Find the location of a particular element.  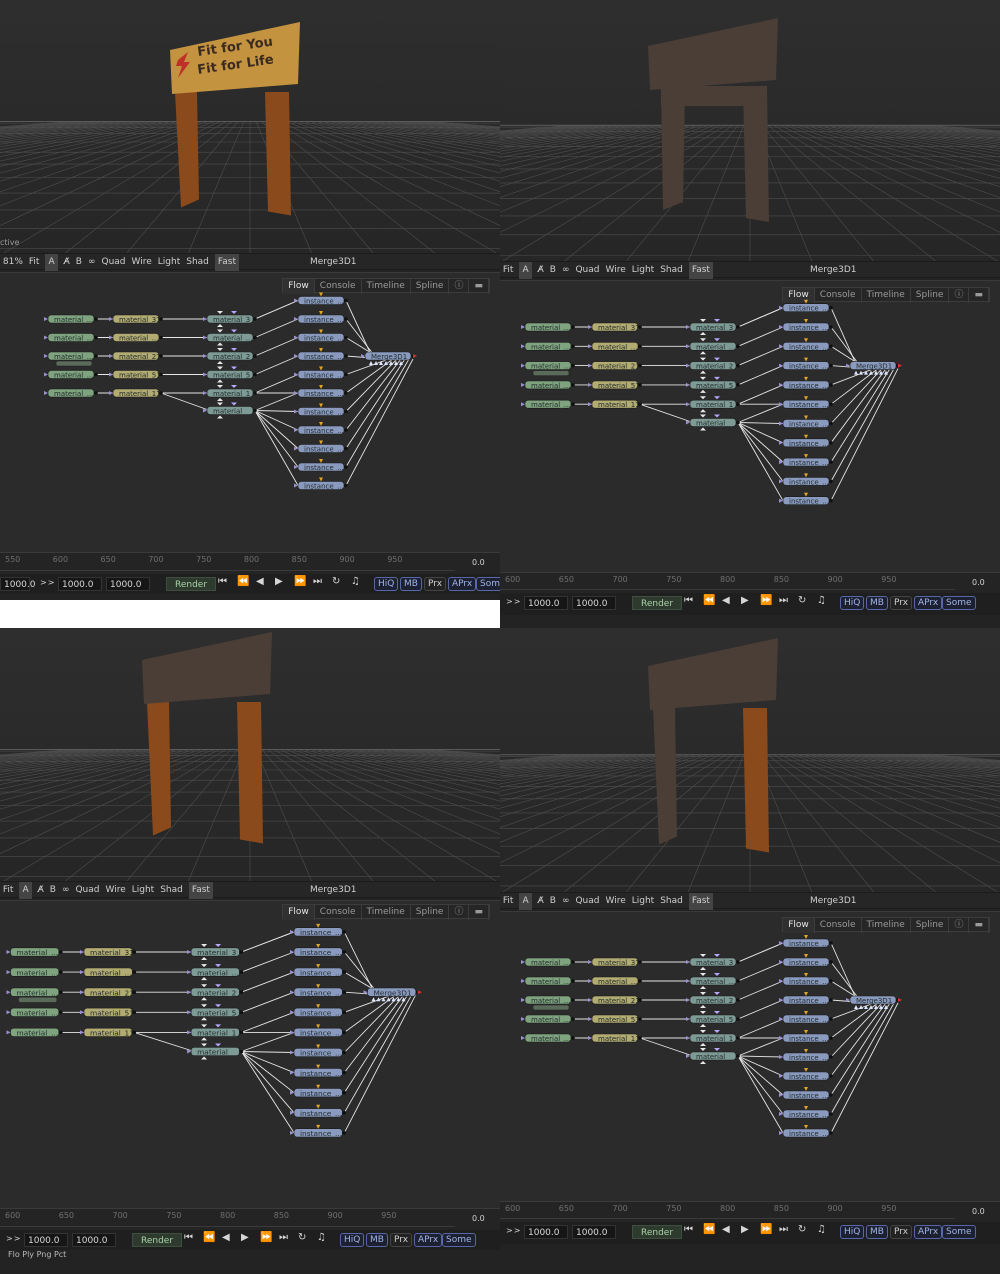

play-icon: ▶ is located at coordinates (745, 600).